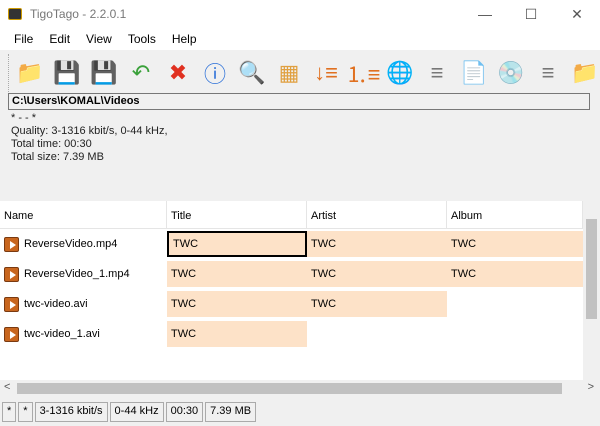  Describe the element at coordinates (231, 412) in the screenshot. I see `status-size: 7.39 MB` at that location.